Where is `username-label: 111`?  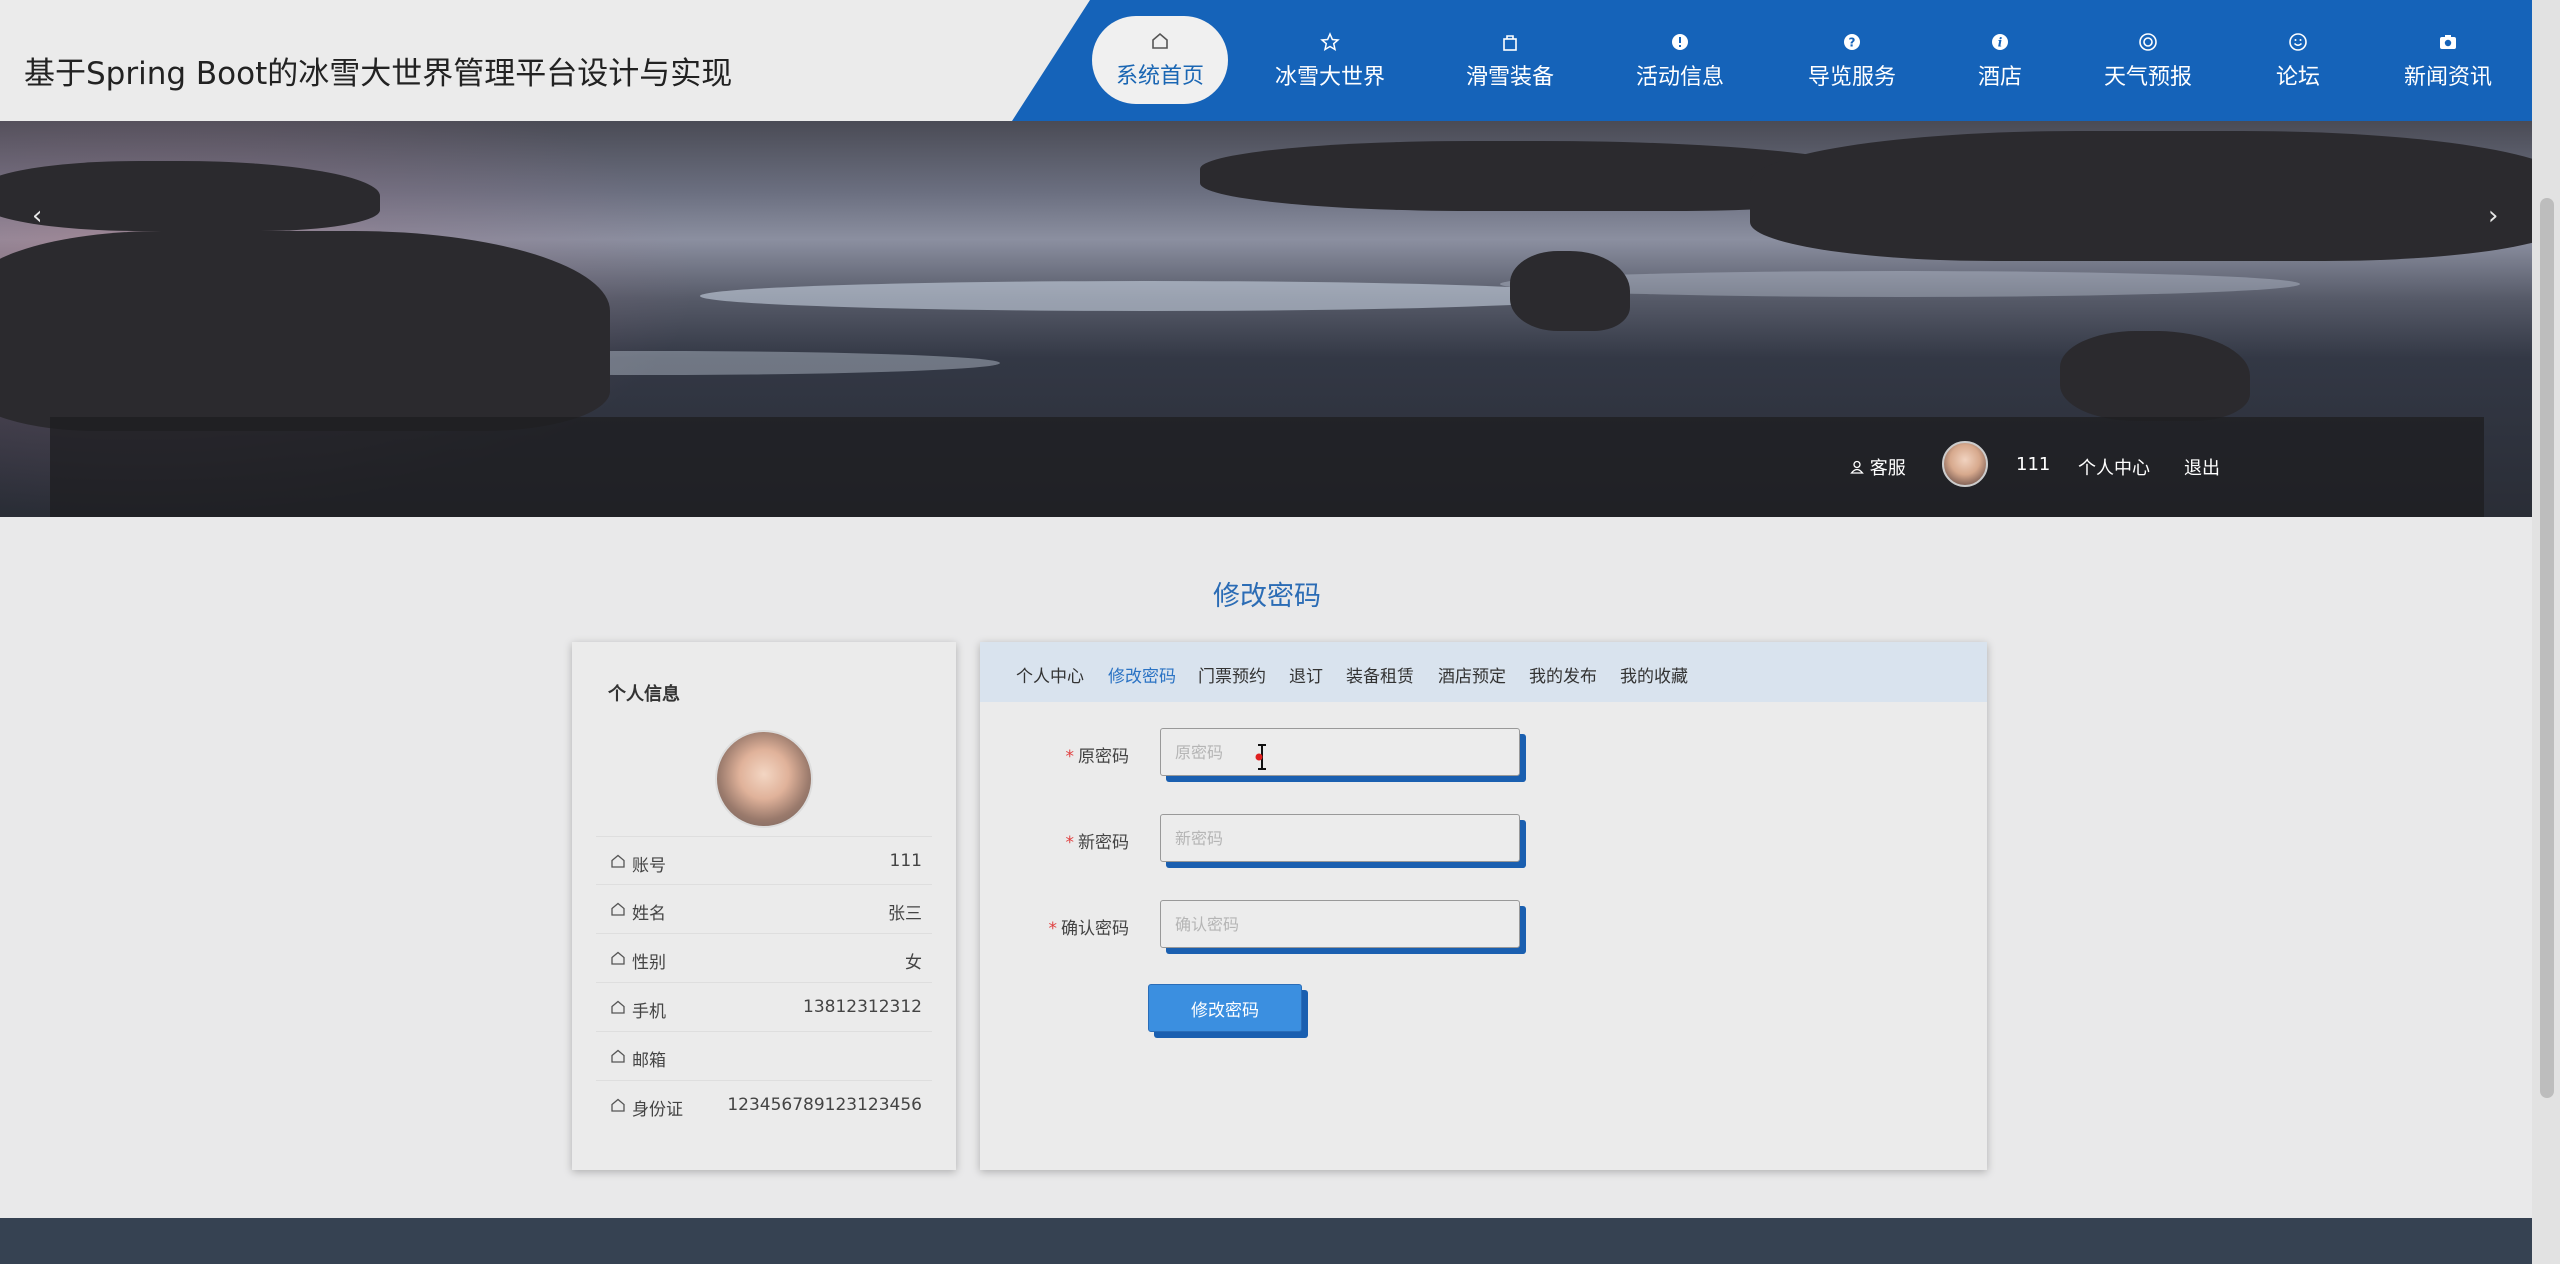 username-label: 111 is located at coordinates (2033, 464).